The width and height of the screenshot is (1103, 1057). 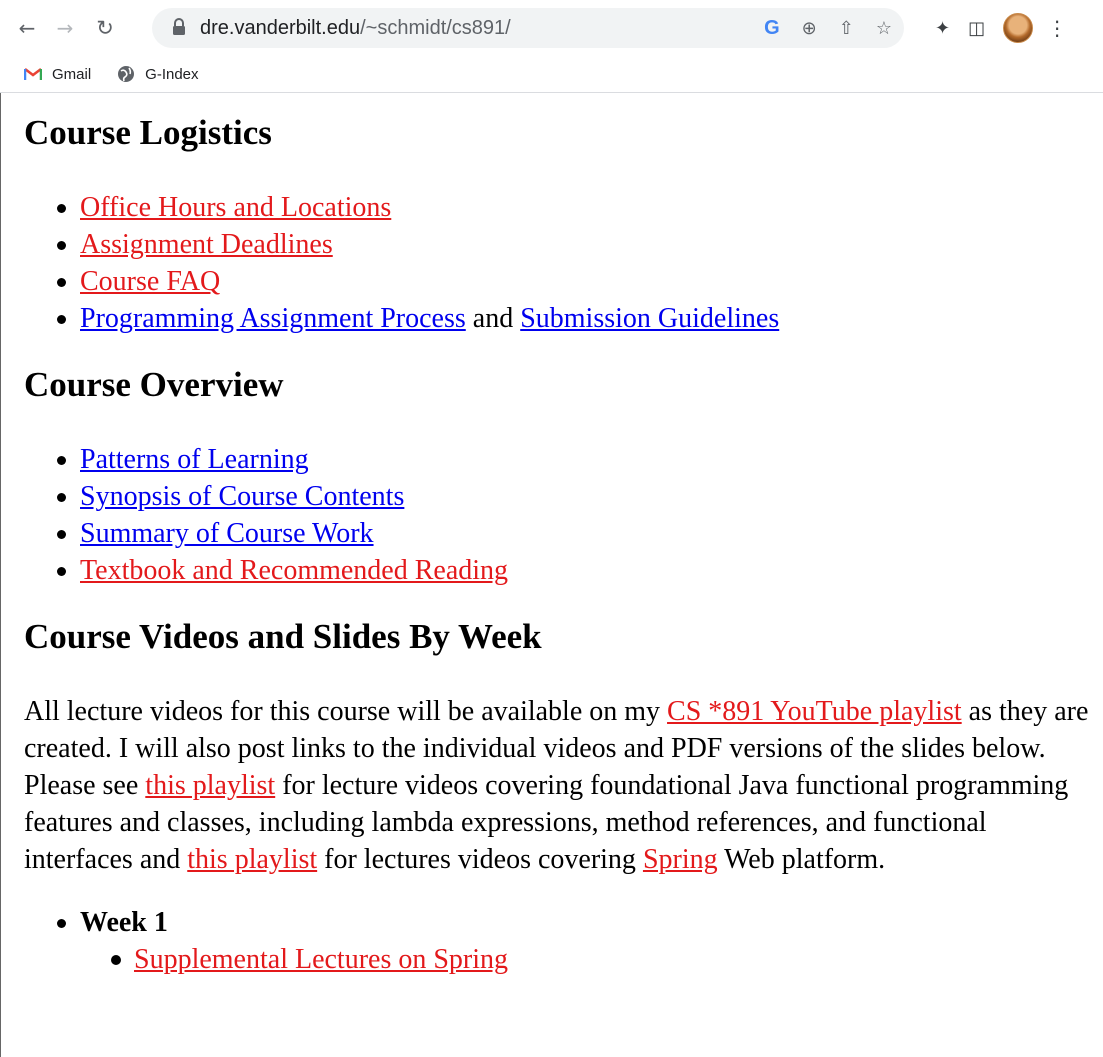 I want to click on url-path: /~schmidt/cs891/, so click(x=435, y=27).